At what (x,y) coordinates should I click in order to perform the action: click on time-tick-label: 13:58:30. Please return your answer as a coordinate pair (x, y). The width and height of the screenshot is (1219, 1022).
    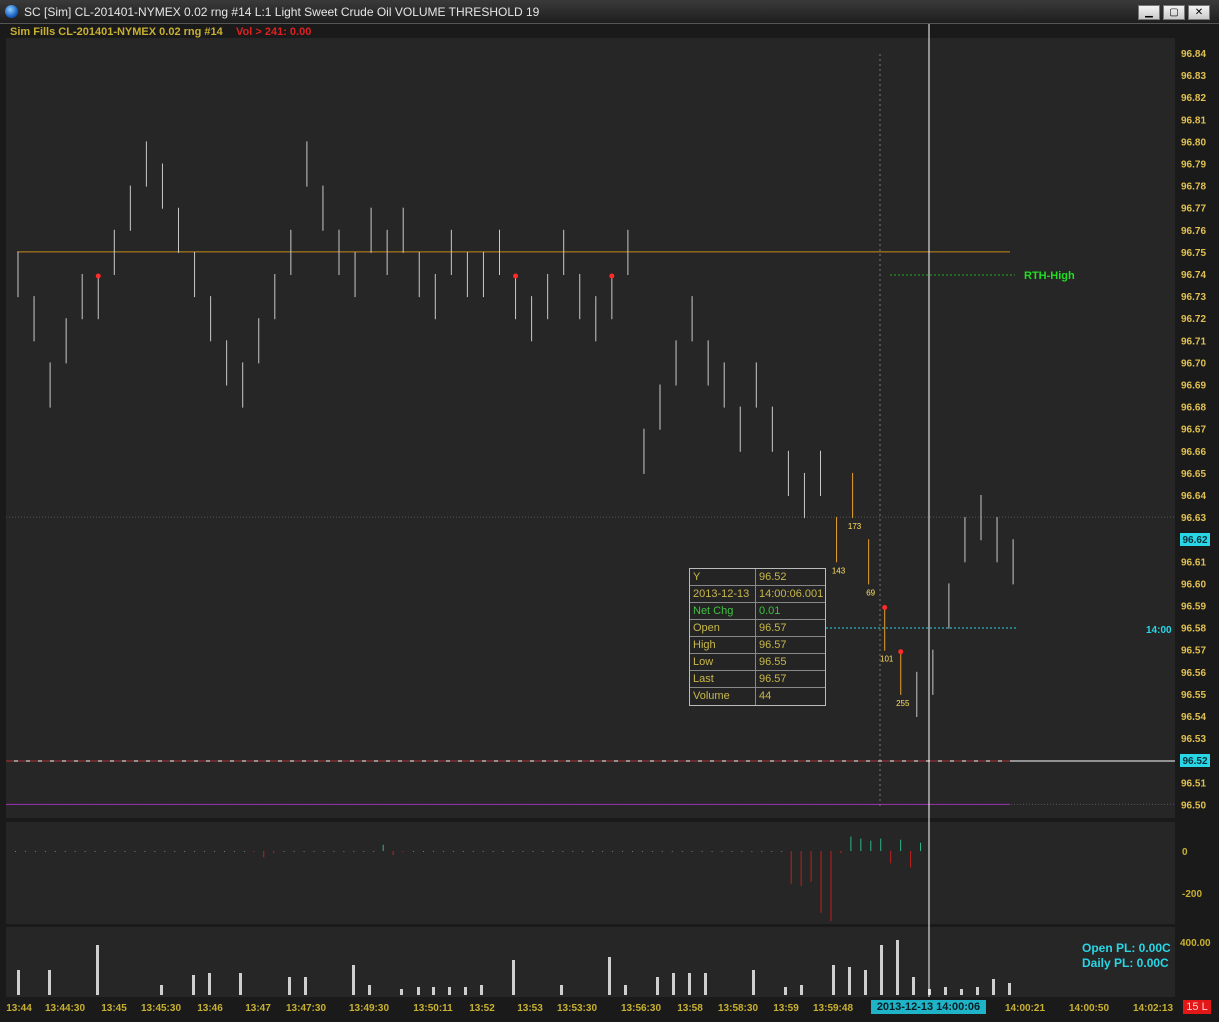
    Looking at the image, I should click on (738, 1008).